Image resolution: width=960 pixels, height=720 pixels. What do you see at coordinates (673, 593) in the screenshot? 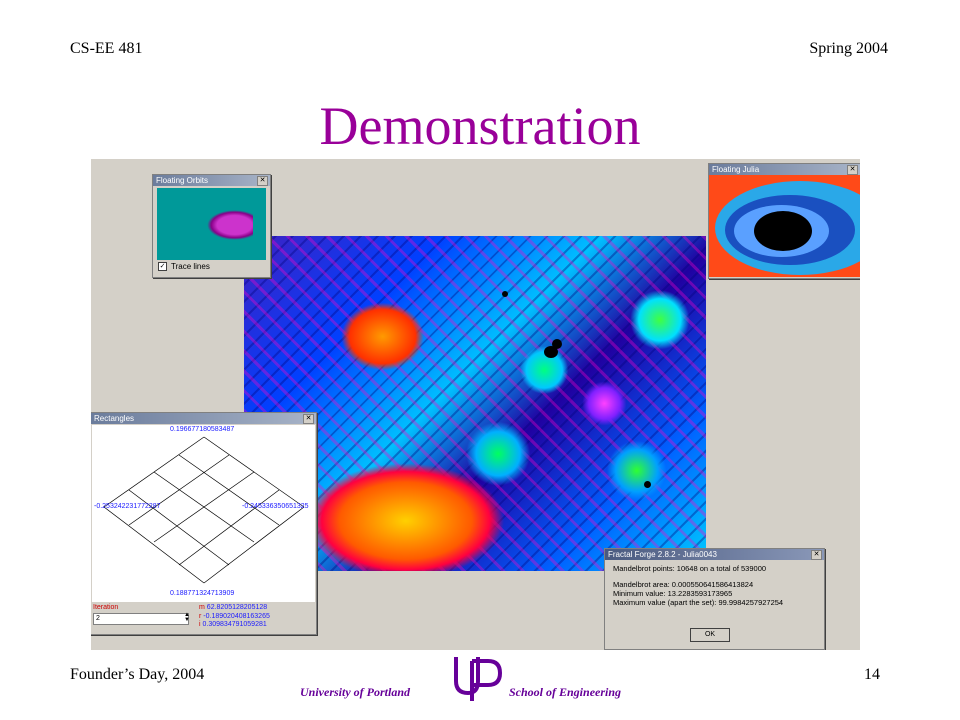
I see `minimum-value: Minimum value: 13.2283593173965` at bounding box center [673, 593].